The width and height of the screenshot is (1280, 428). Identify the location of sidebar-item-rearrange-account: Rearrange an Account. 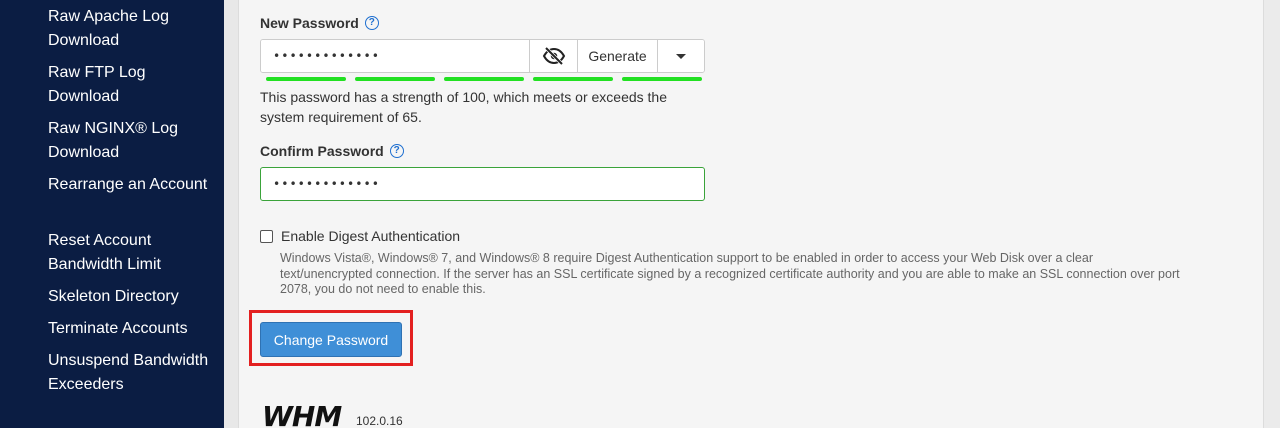
(133, 185).